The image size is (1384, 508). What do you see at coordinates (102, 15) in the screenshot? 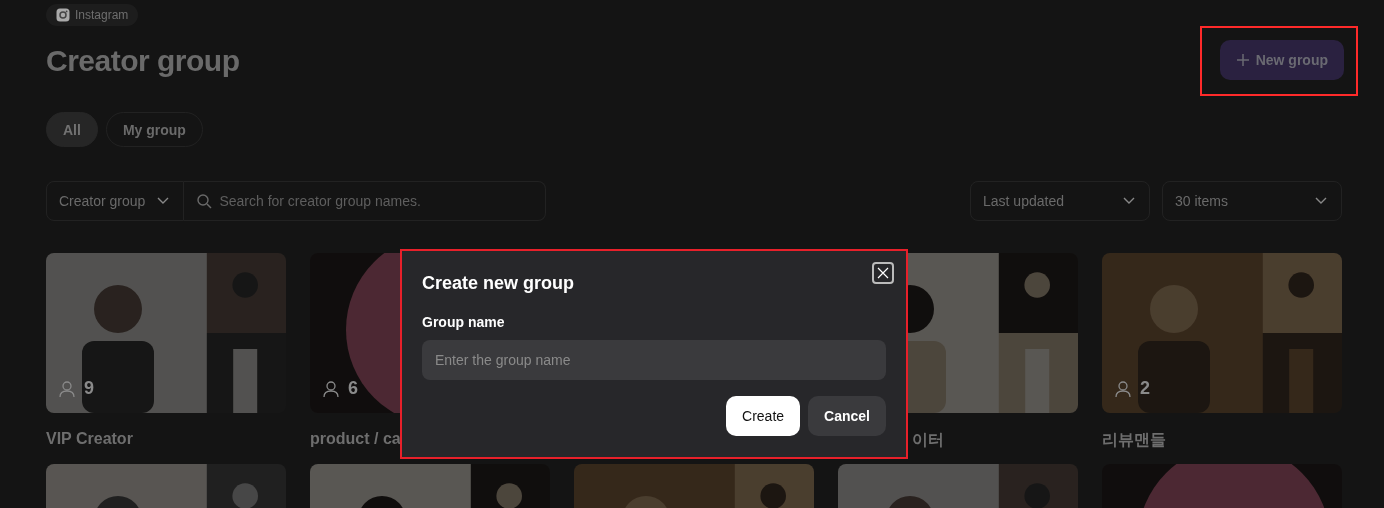
I see `platform-label: Instagram` at bounding box center [102, 15].